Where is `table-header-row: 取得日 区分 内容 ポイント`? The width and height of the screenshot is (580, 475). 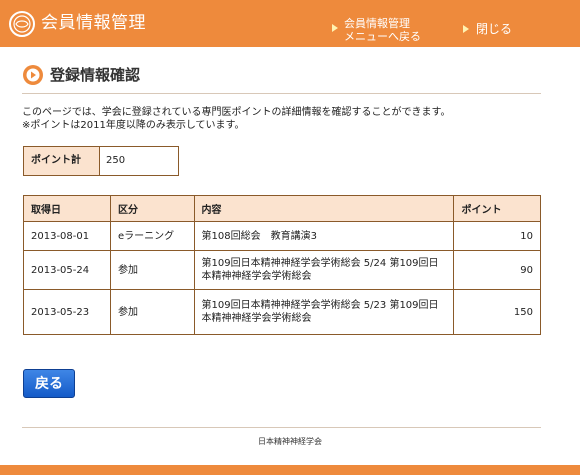 table-header-row: 取得日 区分 内容 ポイント is located at coordinates (281, 208).